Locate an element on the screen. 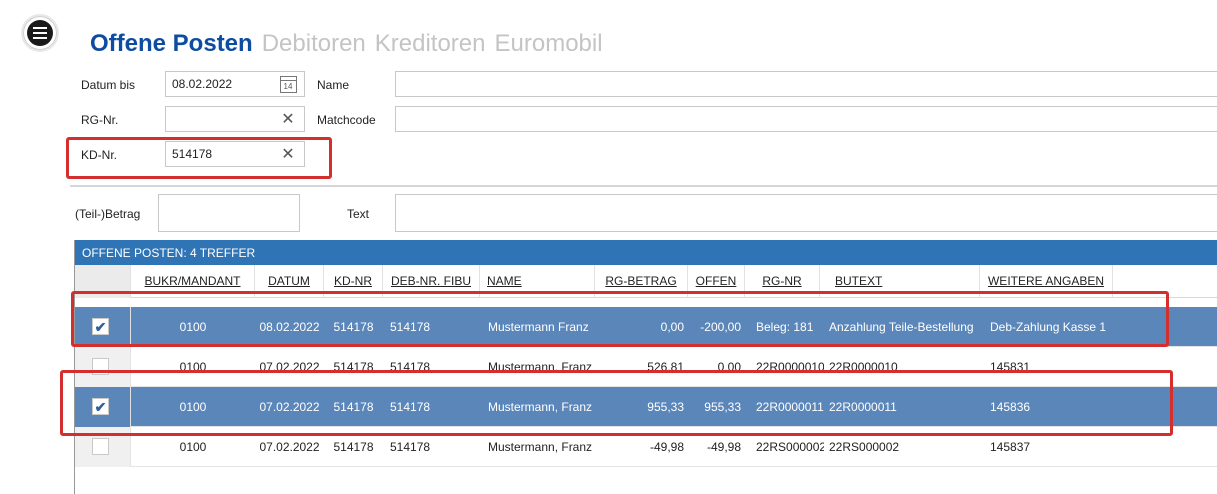 This screenshot has height=494, width=1217. column-header-offen: OFFEN is located at coordinates (716, 281).